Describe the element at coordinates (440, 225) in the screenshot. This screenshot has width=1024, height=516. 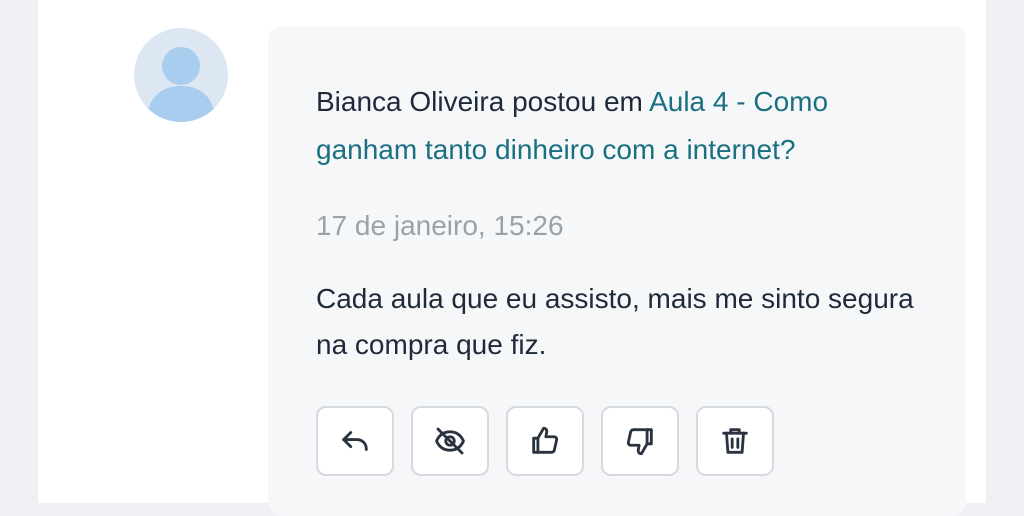
I see `post-timestamp: 17 de janeiro, 15:26` at that location.